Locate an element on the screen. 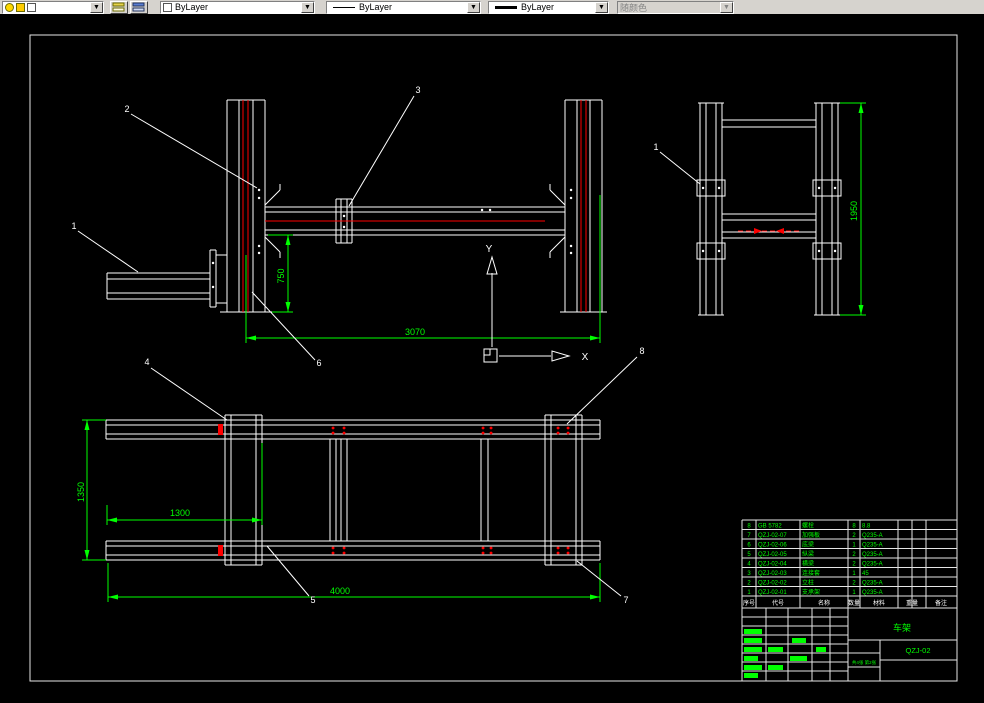 This screenshot has width=984, height=703. object-properties-toolbar: ▼ ByLayer ▼ ByLayer ▼ ByLayer ▼ 随颜色 ▼ is located at coordinates (492, 7).